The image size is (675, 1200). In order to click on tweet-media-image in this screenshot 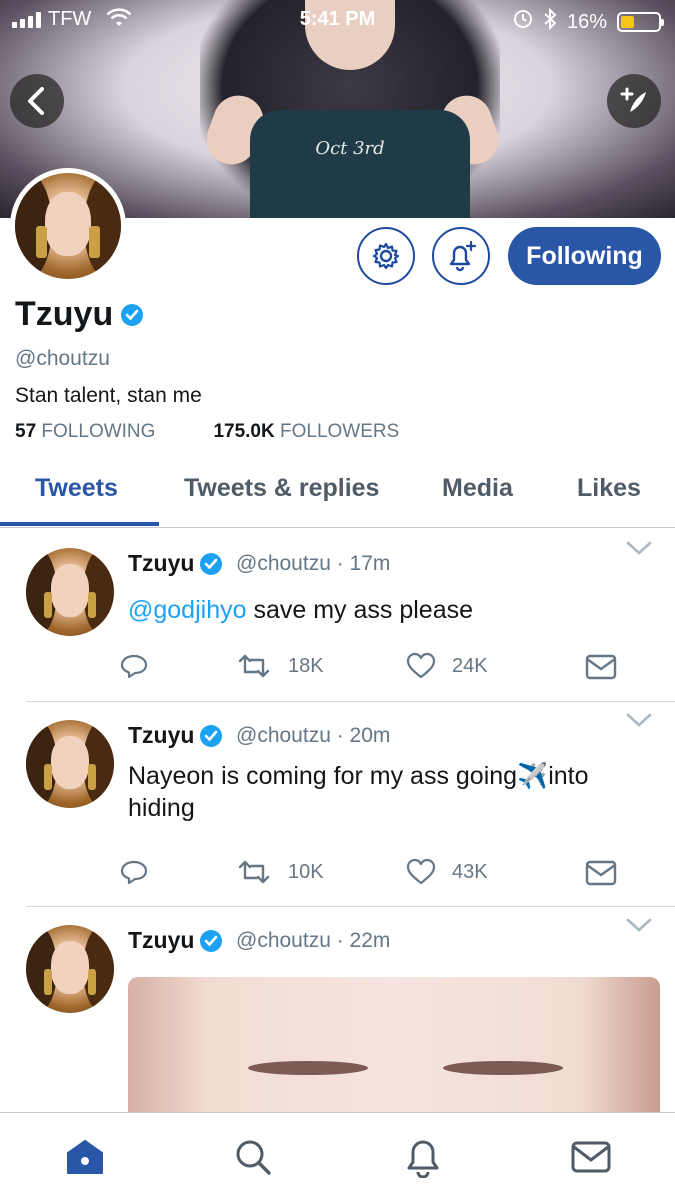, I will do `click(394, 1047)`.